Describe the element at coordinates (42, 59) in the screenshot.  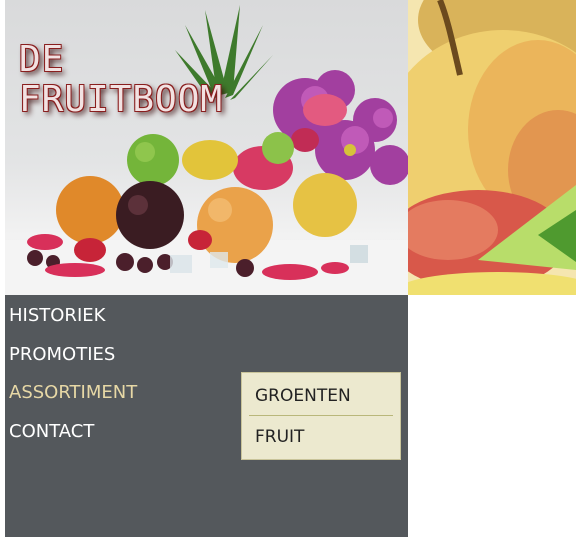
I see `logo-line-1: DE` at that location.